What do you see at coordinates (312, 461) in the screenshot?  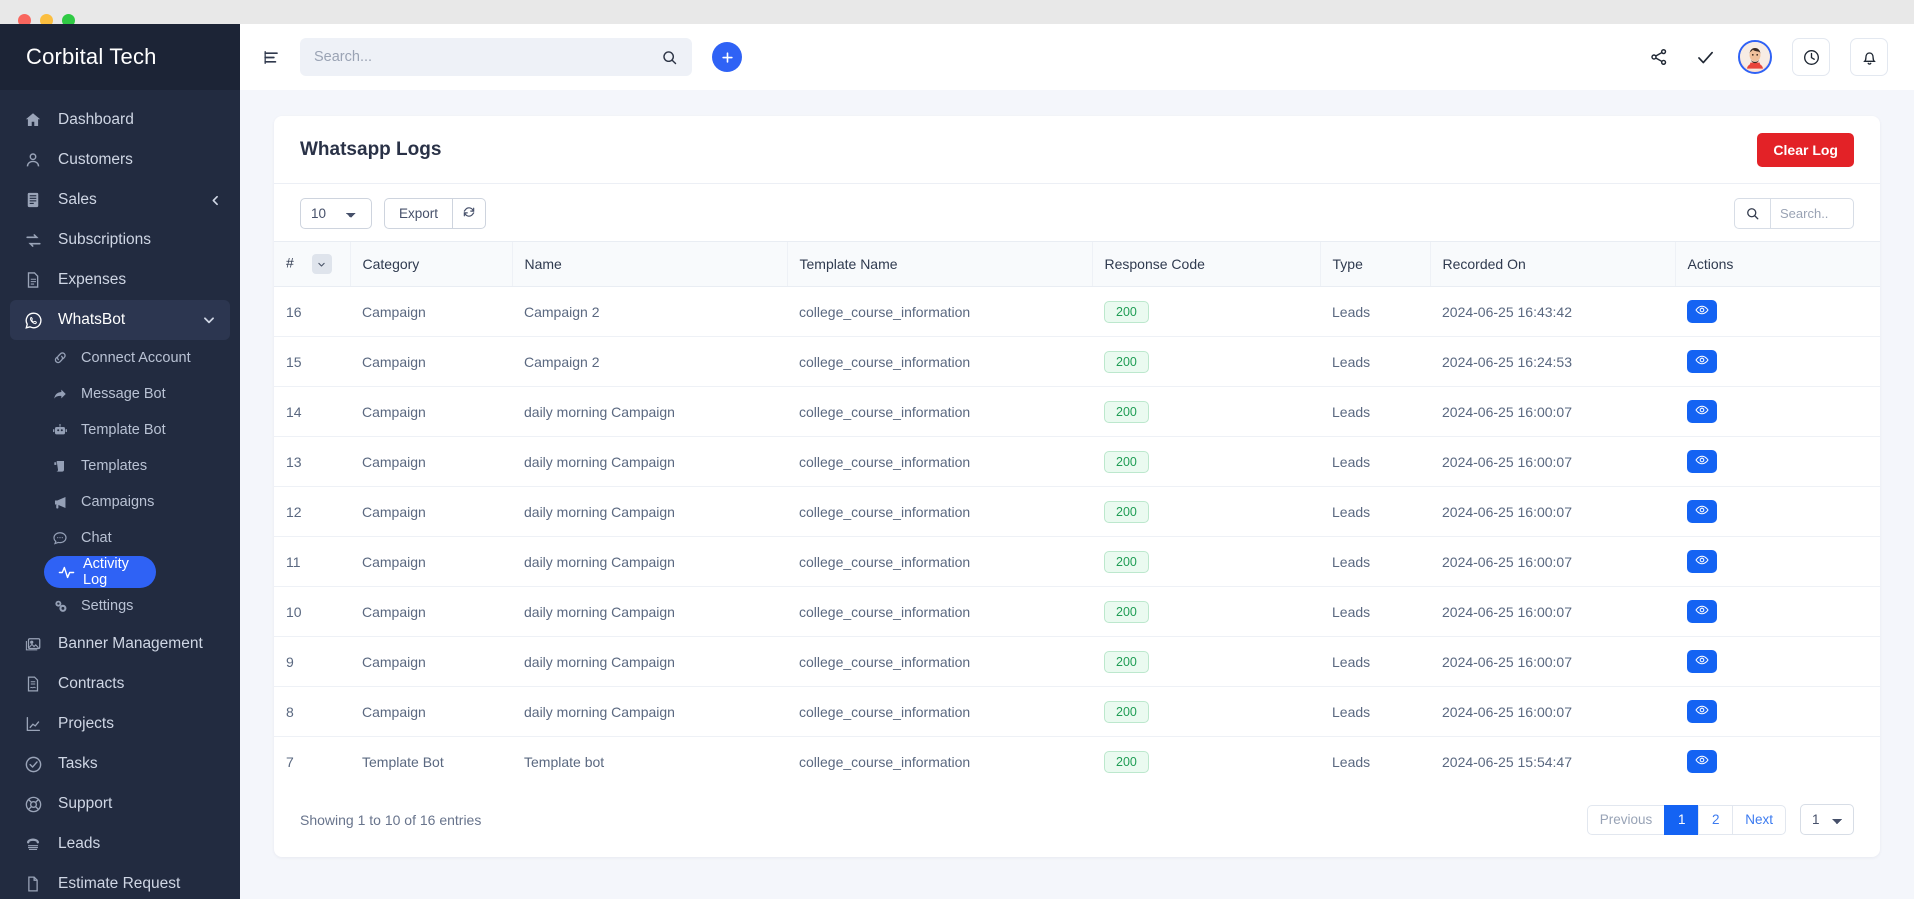 I see `cell-index: 13` at bounding box center [312, 461].